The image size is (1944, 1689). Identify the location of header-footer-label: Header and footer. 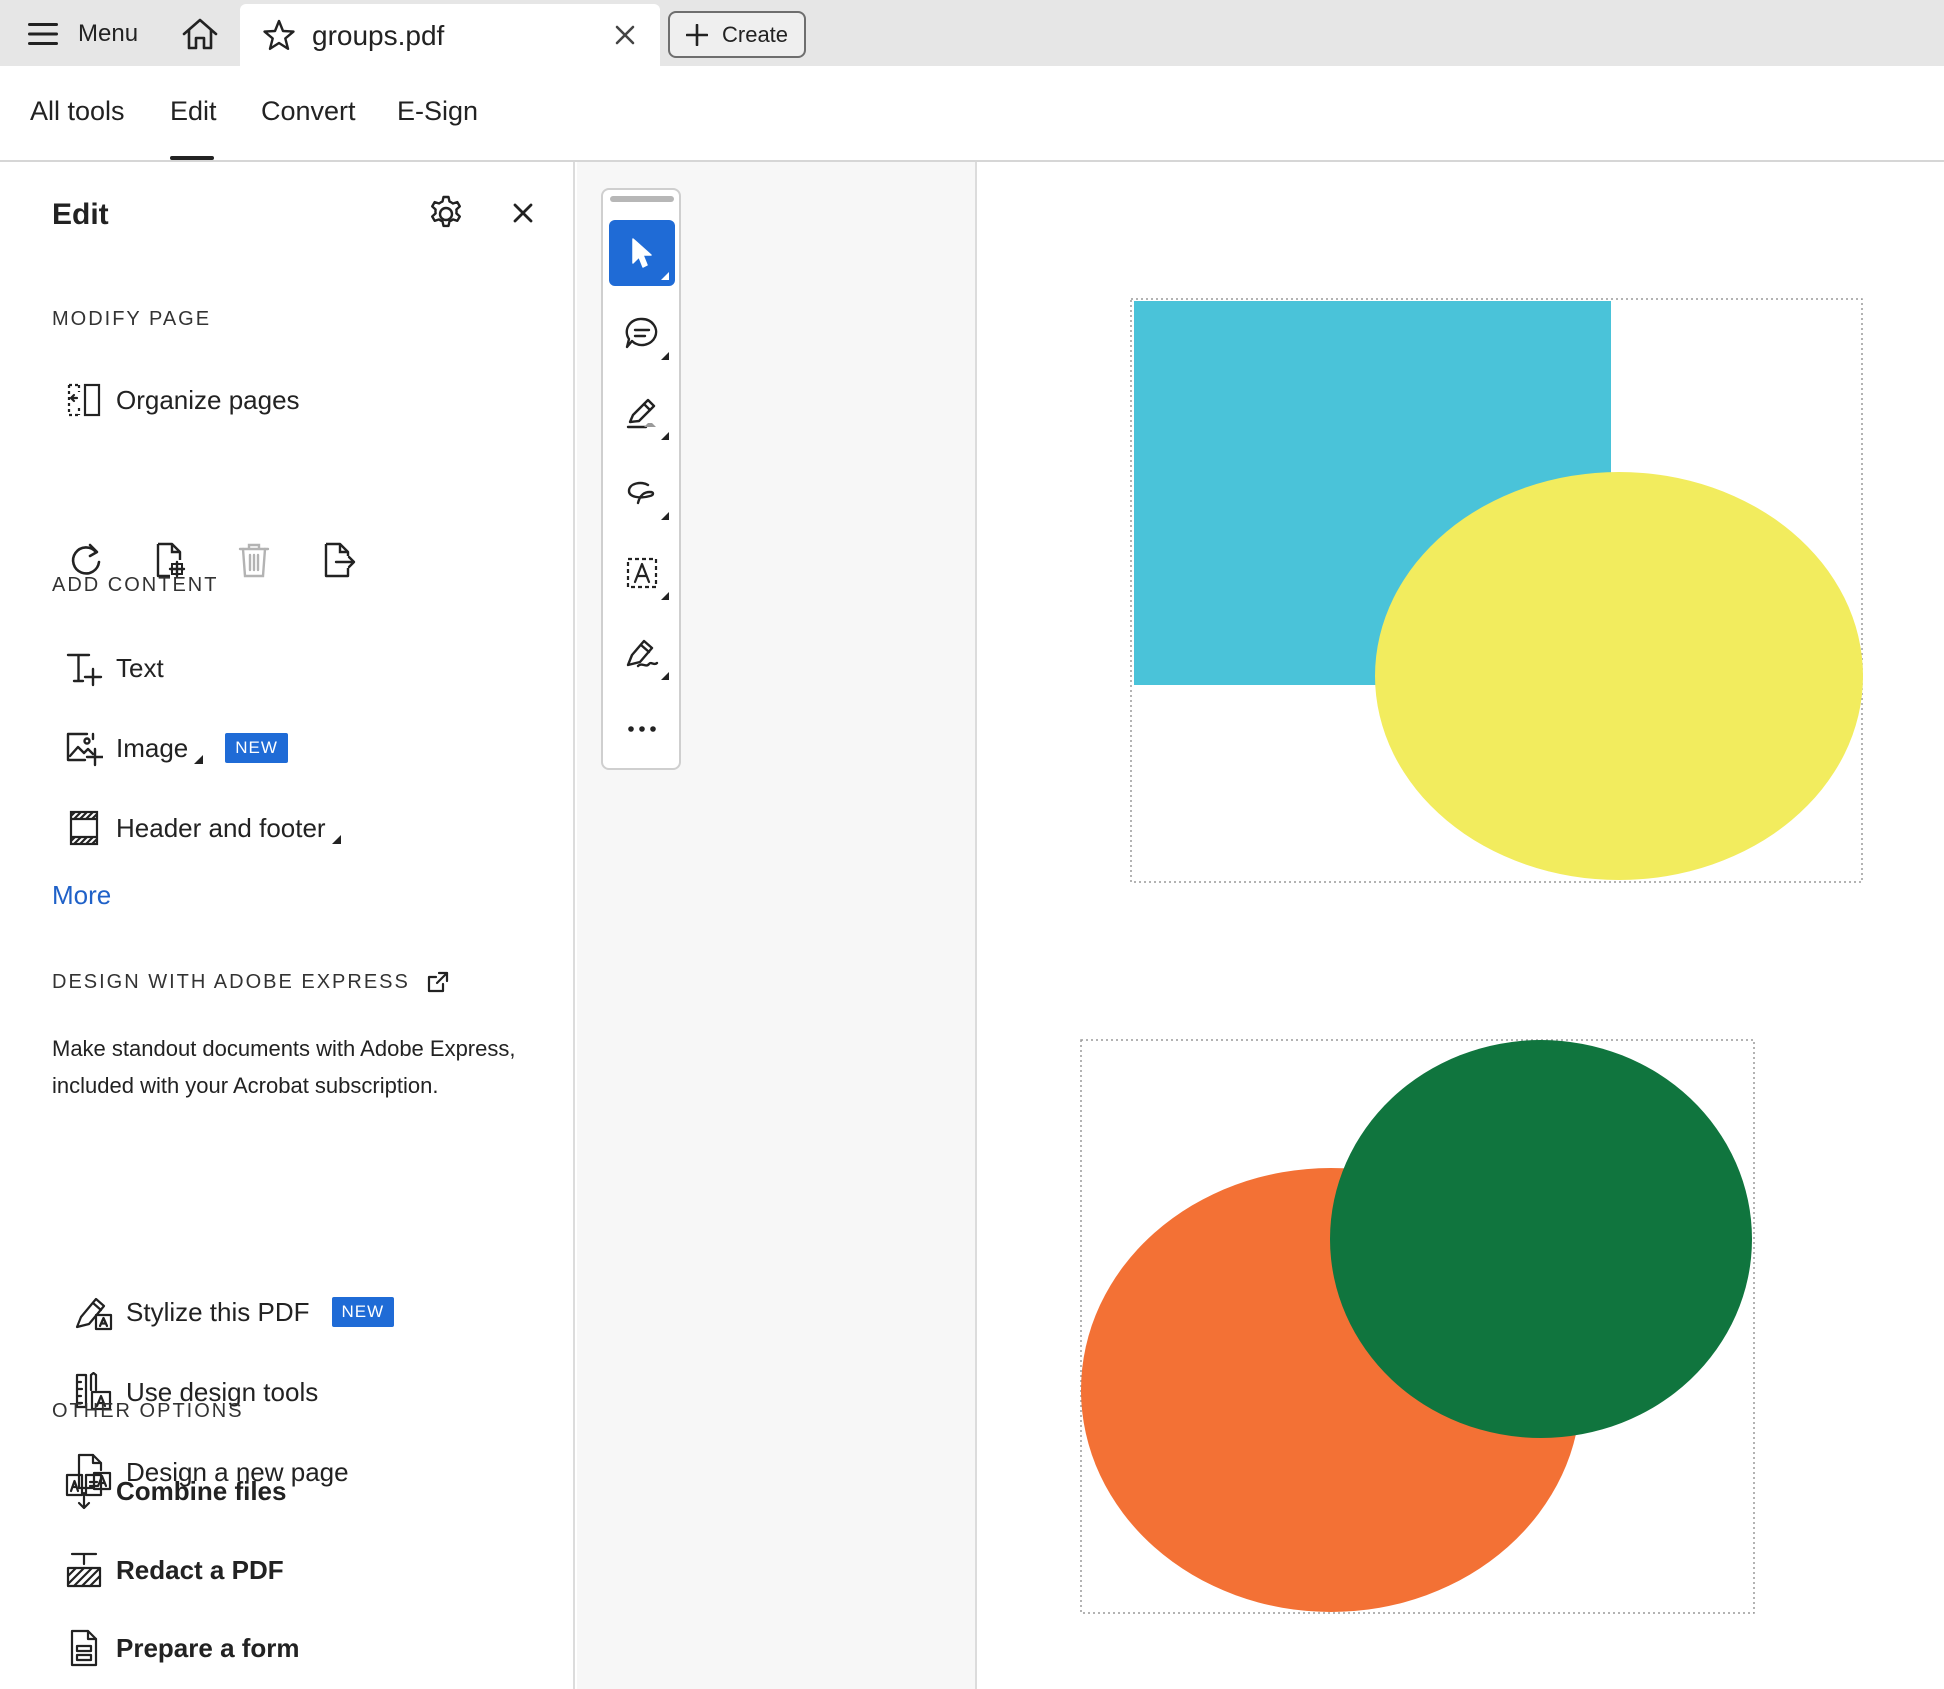
(221, 827).